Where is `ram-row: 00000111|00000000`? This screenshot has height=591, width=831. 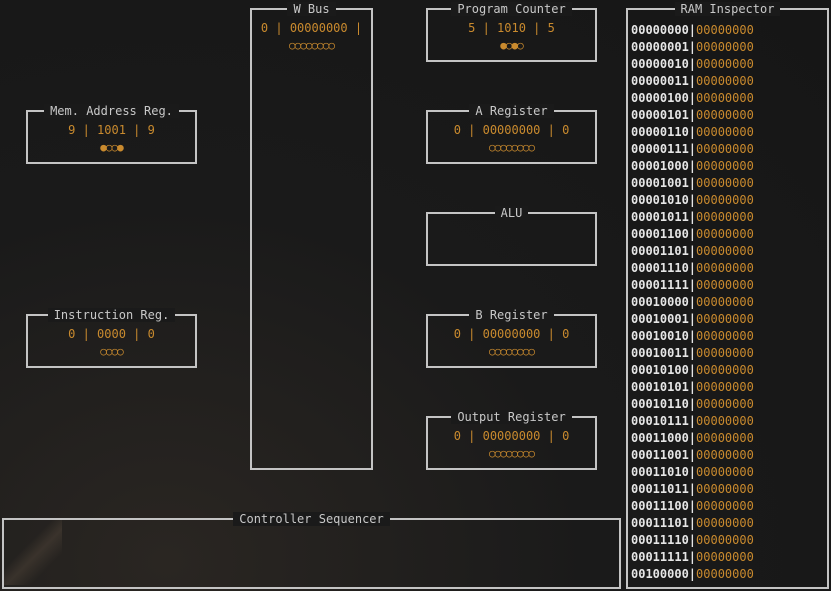 ram-row: 00000111|00000000 is located at coordinates (729, 149).